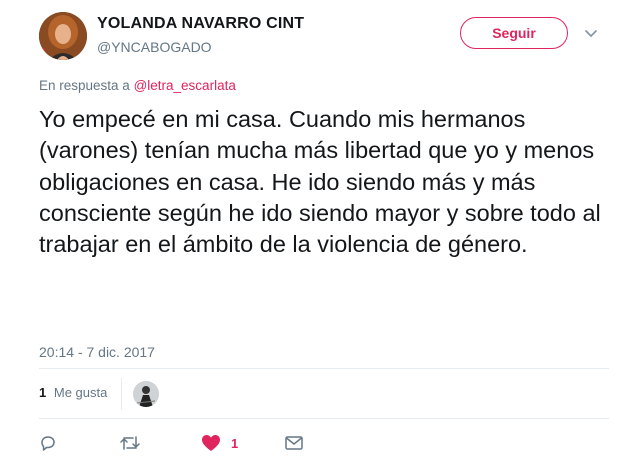 This screenshot has height=465, width=640. I want to click on reply-context: En respuesta a @letra_escarlata, so click(137, 85).